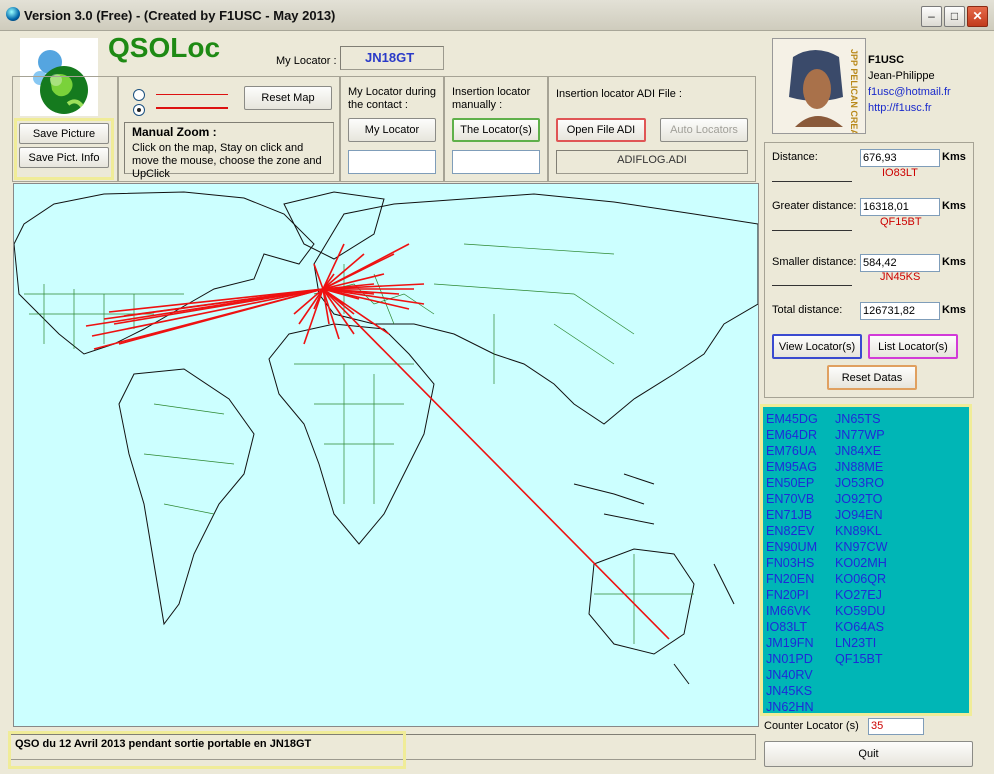  What do you see at coordinates (854, 91) in the screenshot?
I see `photo-caption: JPP PELICAN CREATIVE` at bounding box center [854, 91].